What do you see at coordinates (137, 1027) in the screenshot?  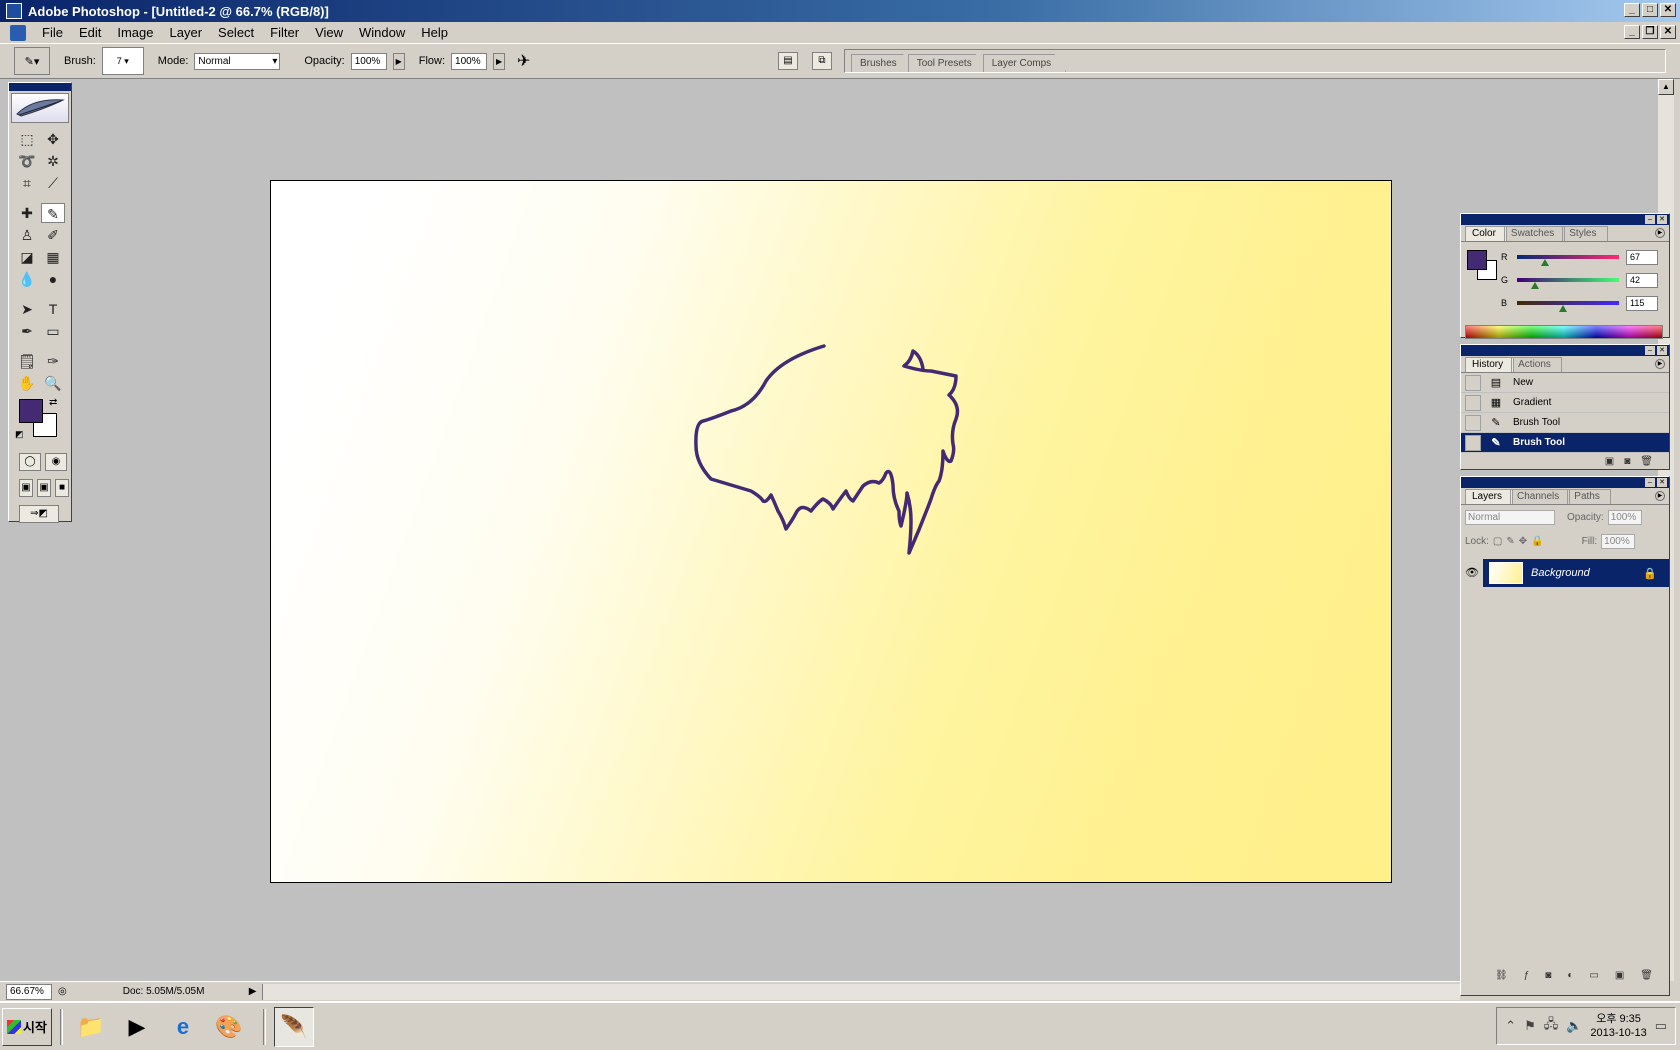 I see `media-player-icon: ▶` at bounding box center [137, 1027].